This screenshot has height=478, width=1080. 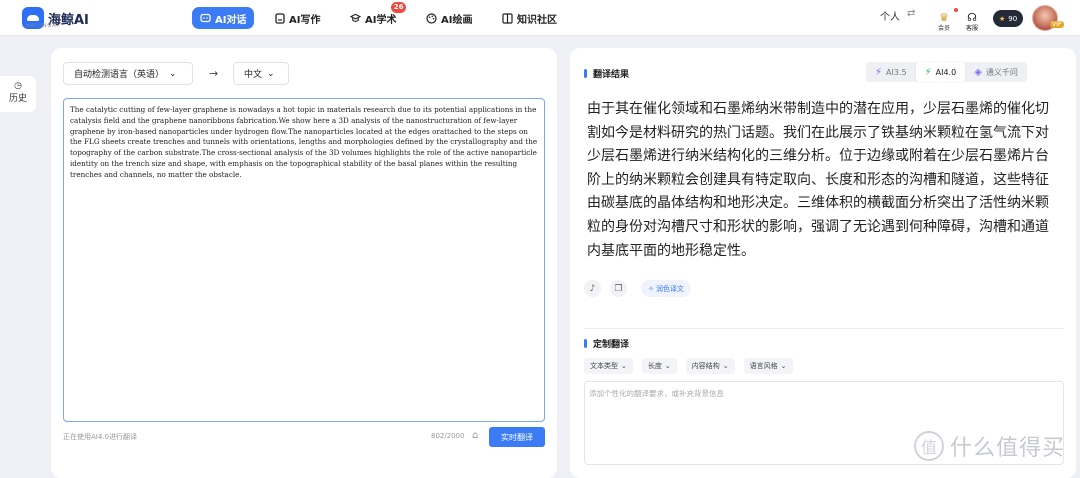 I want to click on custom-header: 定制翻译, so click(x=606, y=343).